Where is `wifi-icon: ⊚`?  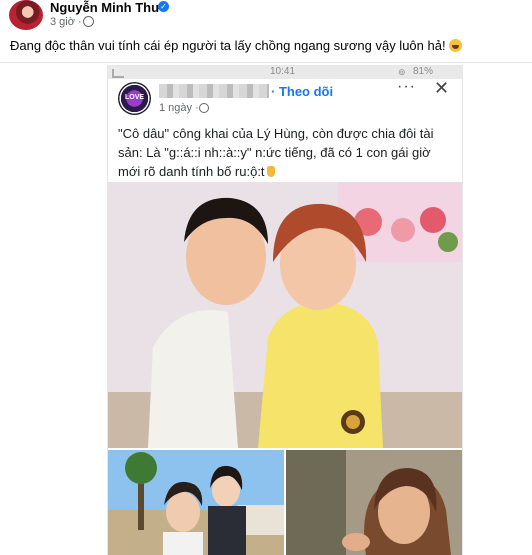 wifi-icon: ⊚ is located at coordinates (402, 72).